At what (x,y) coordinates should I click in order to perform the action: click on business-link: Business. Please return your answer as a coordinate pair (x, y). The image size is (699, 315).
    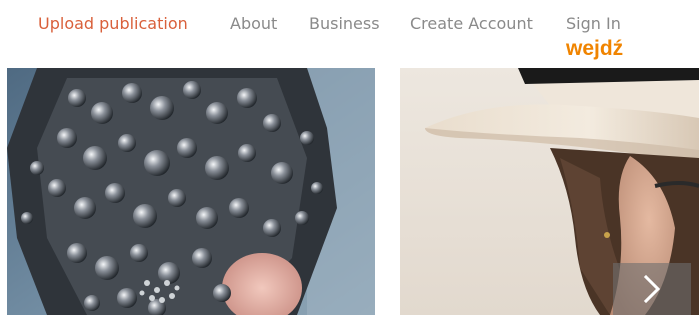
    Looking at the image, I should click on (344, 24).